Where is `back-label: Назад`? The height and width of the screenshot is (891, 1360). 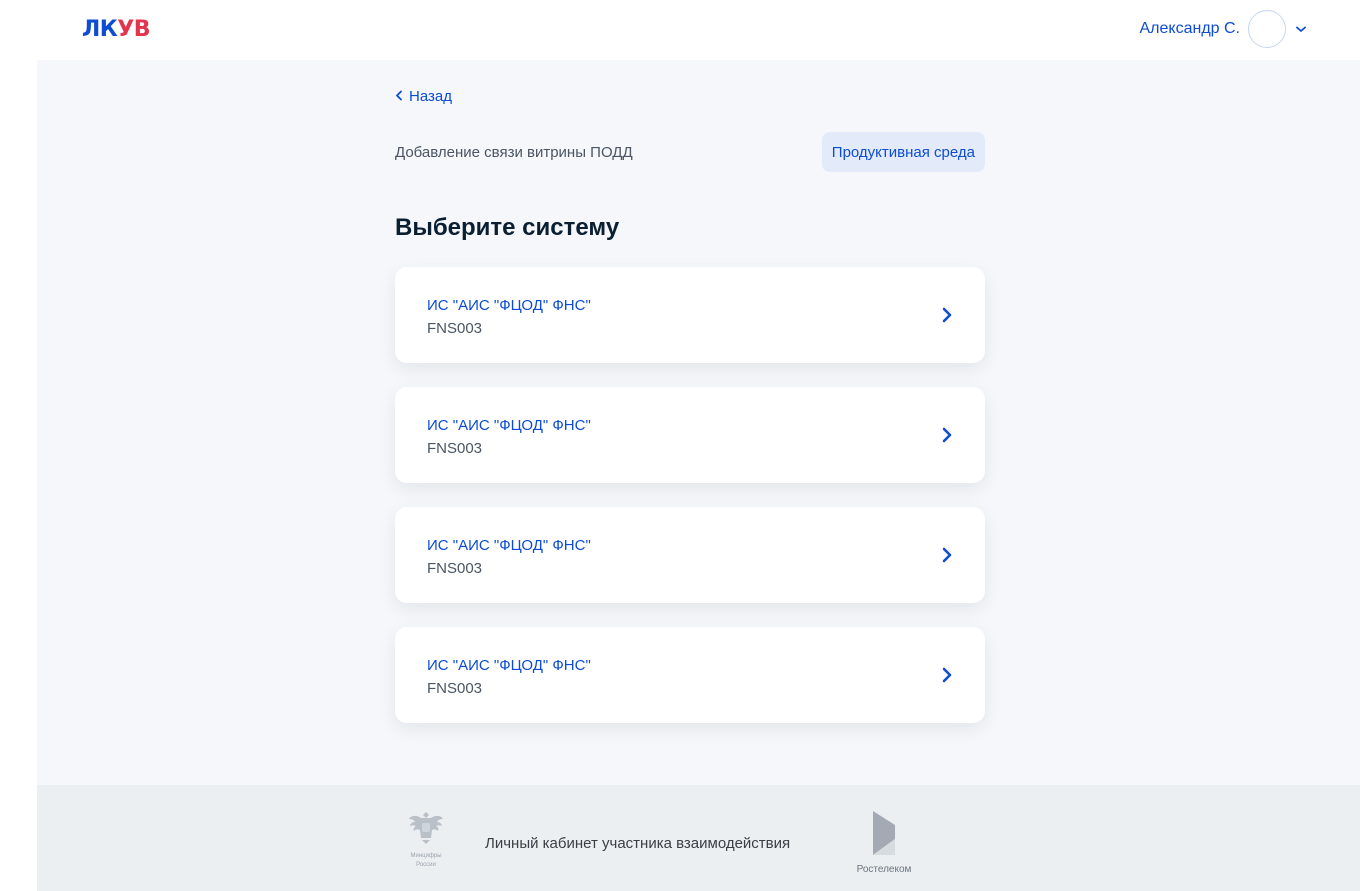 back-label: Назад is located at coordinates (430, 96).